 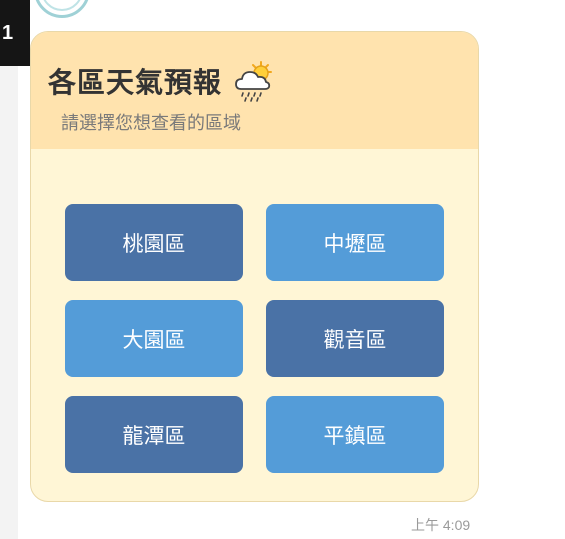 I want to click on card-subtitle: 請選擇您想查看的區域, so click(x=151, y=123).